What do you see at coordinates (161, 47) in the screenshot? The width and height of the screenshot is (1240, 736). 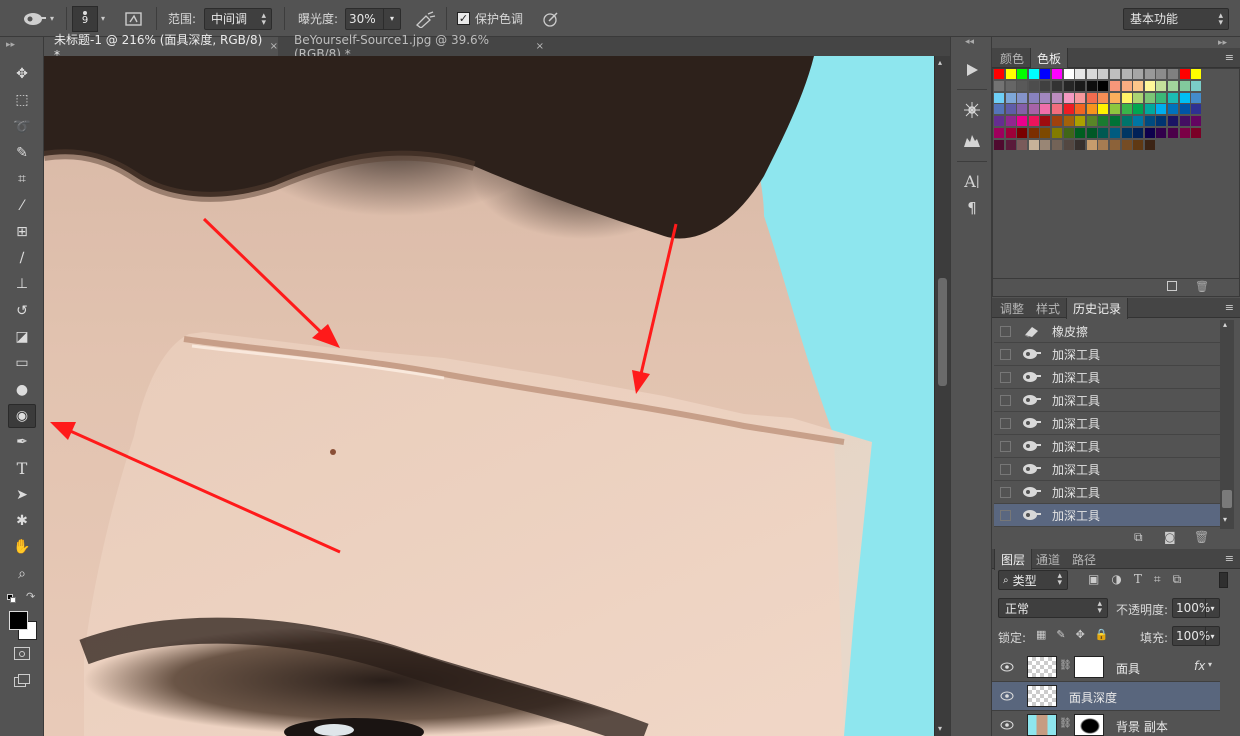 I see `tab-document-1: 未标题-1 @ 216% (面具深度, RGB/8) * ×` at bounding box center [161, 47].